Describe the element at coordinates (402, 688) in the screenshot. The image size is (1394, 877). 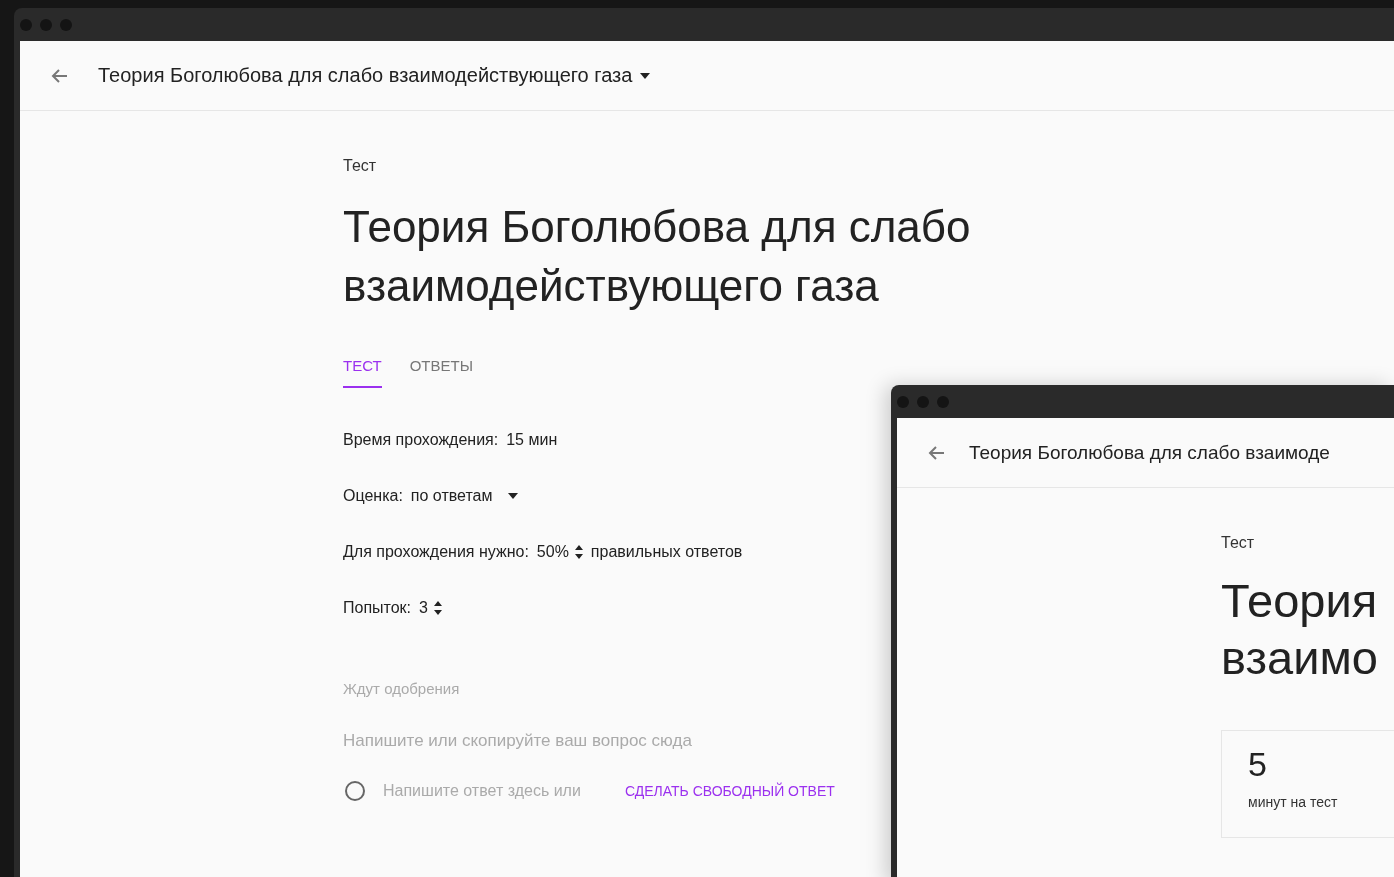
I see `section-label: Ждут одобрения` at that location.